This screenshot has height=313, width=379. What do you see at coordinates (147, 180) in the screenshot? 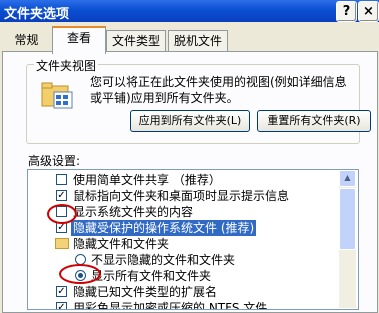
I see `list-item-label: 使用简单文件共享 （推荐）` at bounding box center [147, 180].